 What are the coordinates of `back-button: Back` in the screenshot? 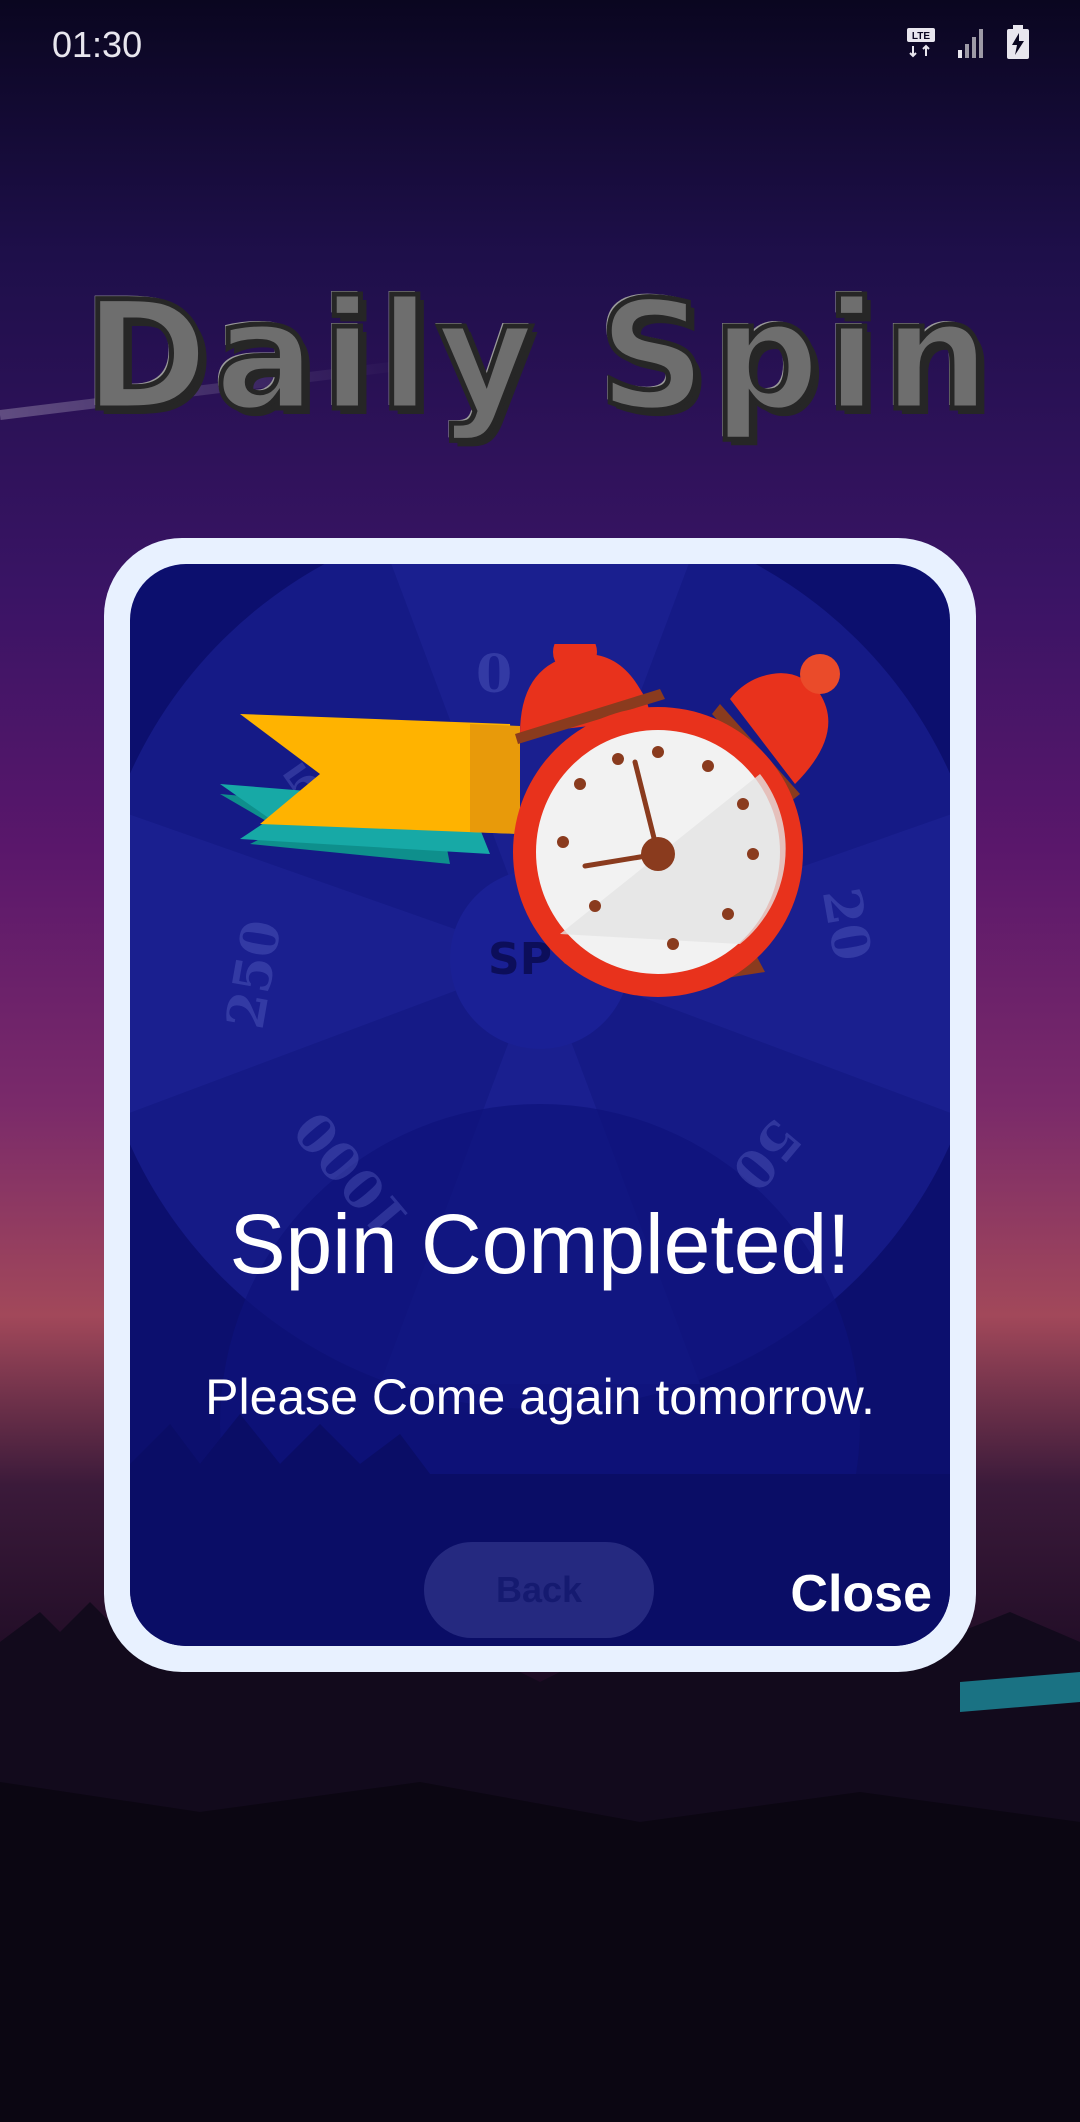 It's located at (539, 1590).